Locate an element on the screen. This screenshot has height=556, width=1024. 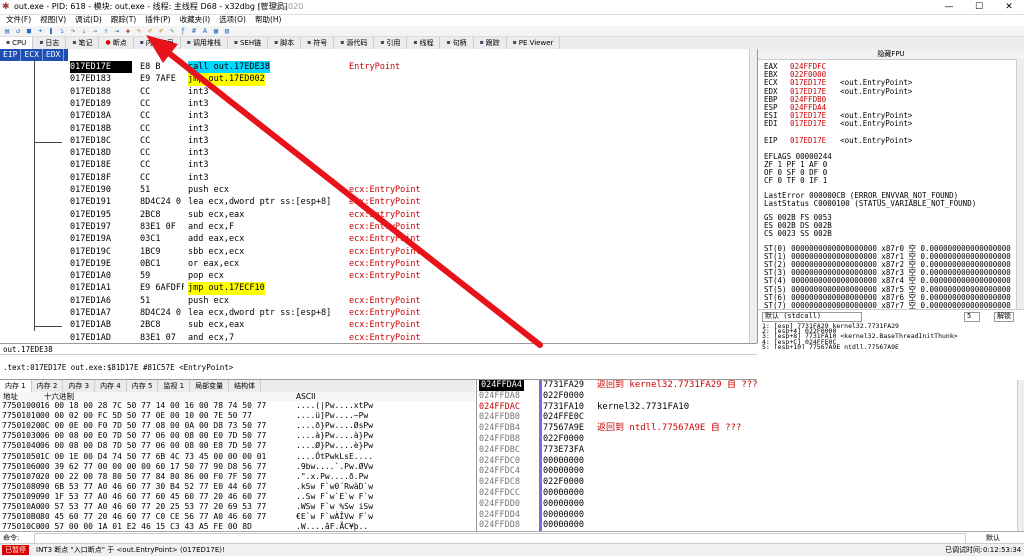
tab-symbols: ▪ 符号 is located at coordinates (318, 43).